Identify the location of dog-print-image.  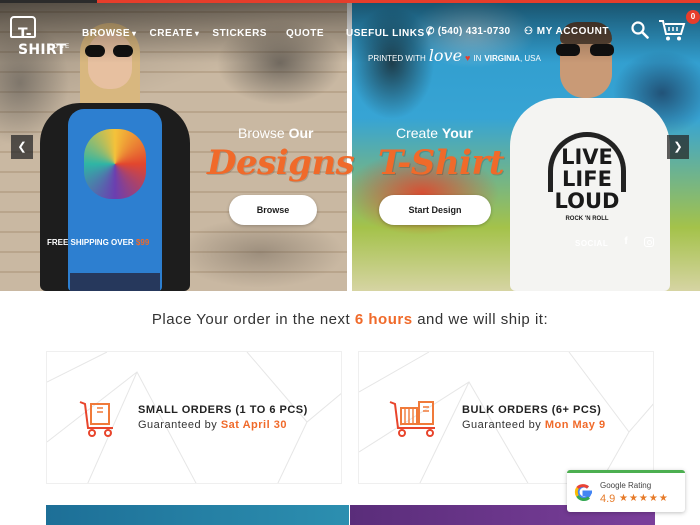
(115, 164).